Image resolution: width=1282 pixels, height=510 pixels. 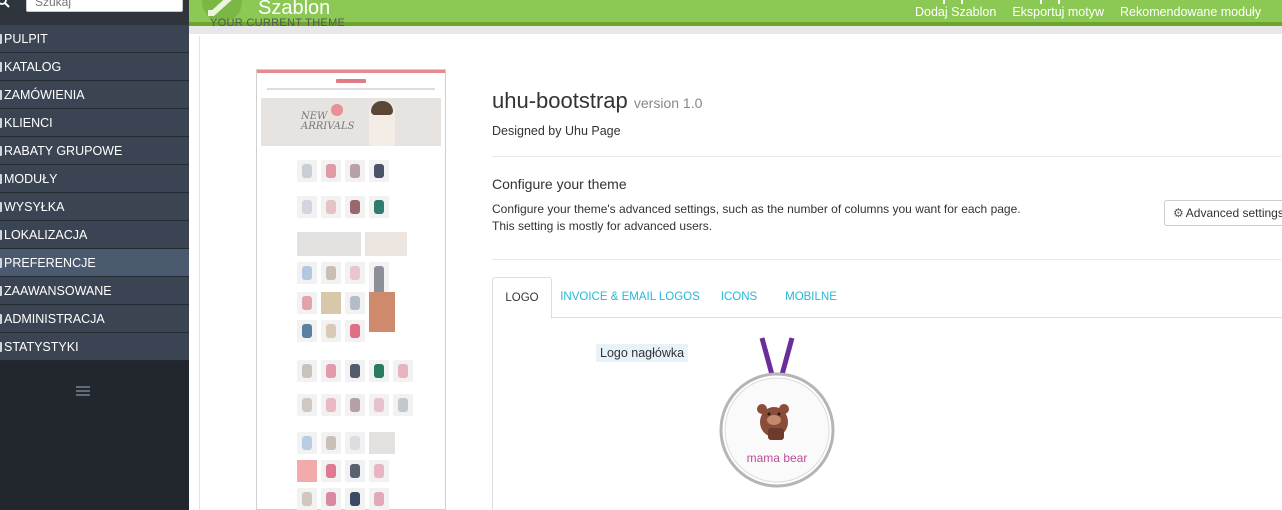 I want to click on search-icon, so click(x=5, y=4).